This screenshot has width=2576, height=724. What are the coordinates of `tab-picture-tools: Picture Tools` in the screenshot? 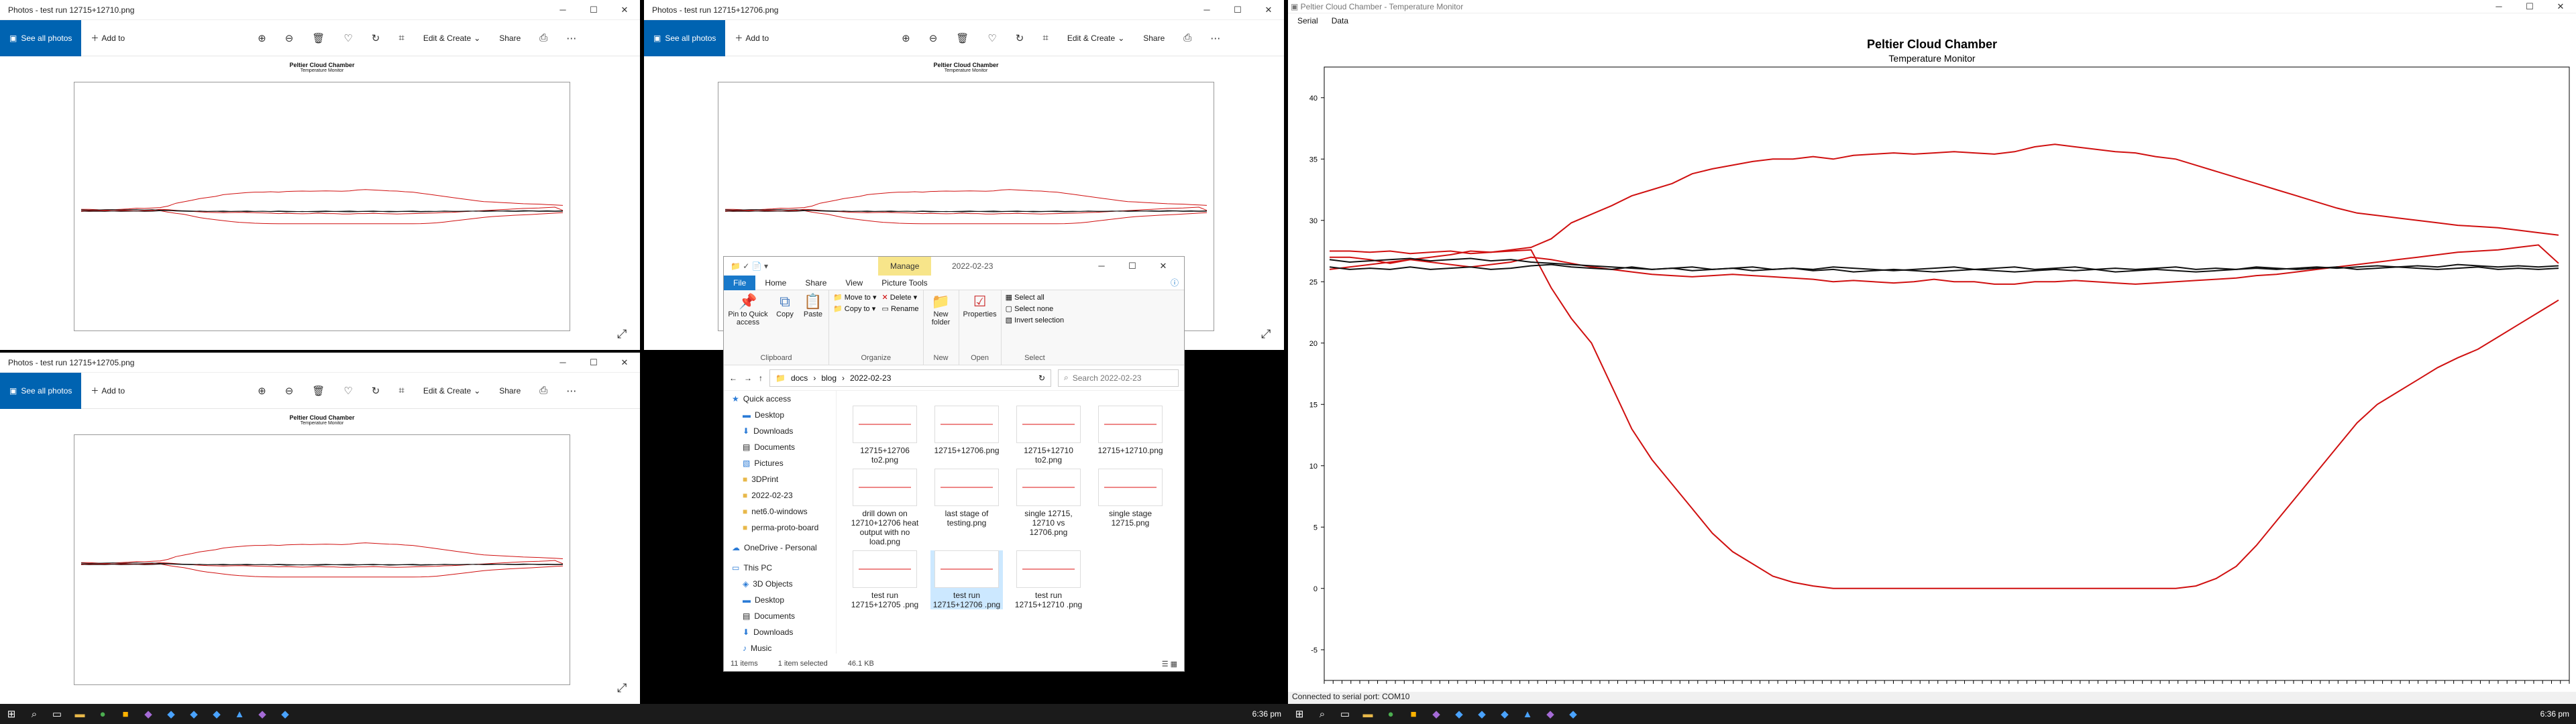 It's located at (904, 283).